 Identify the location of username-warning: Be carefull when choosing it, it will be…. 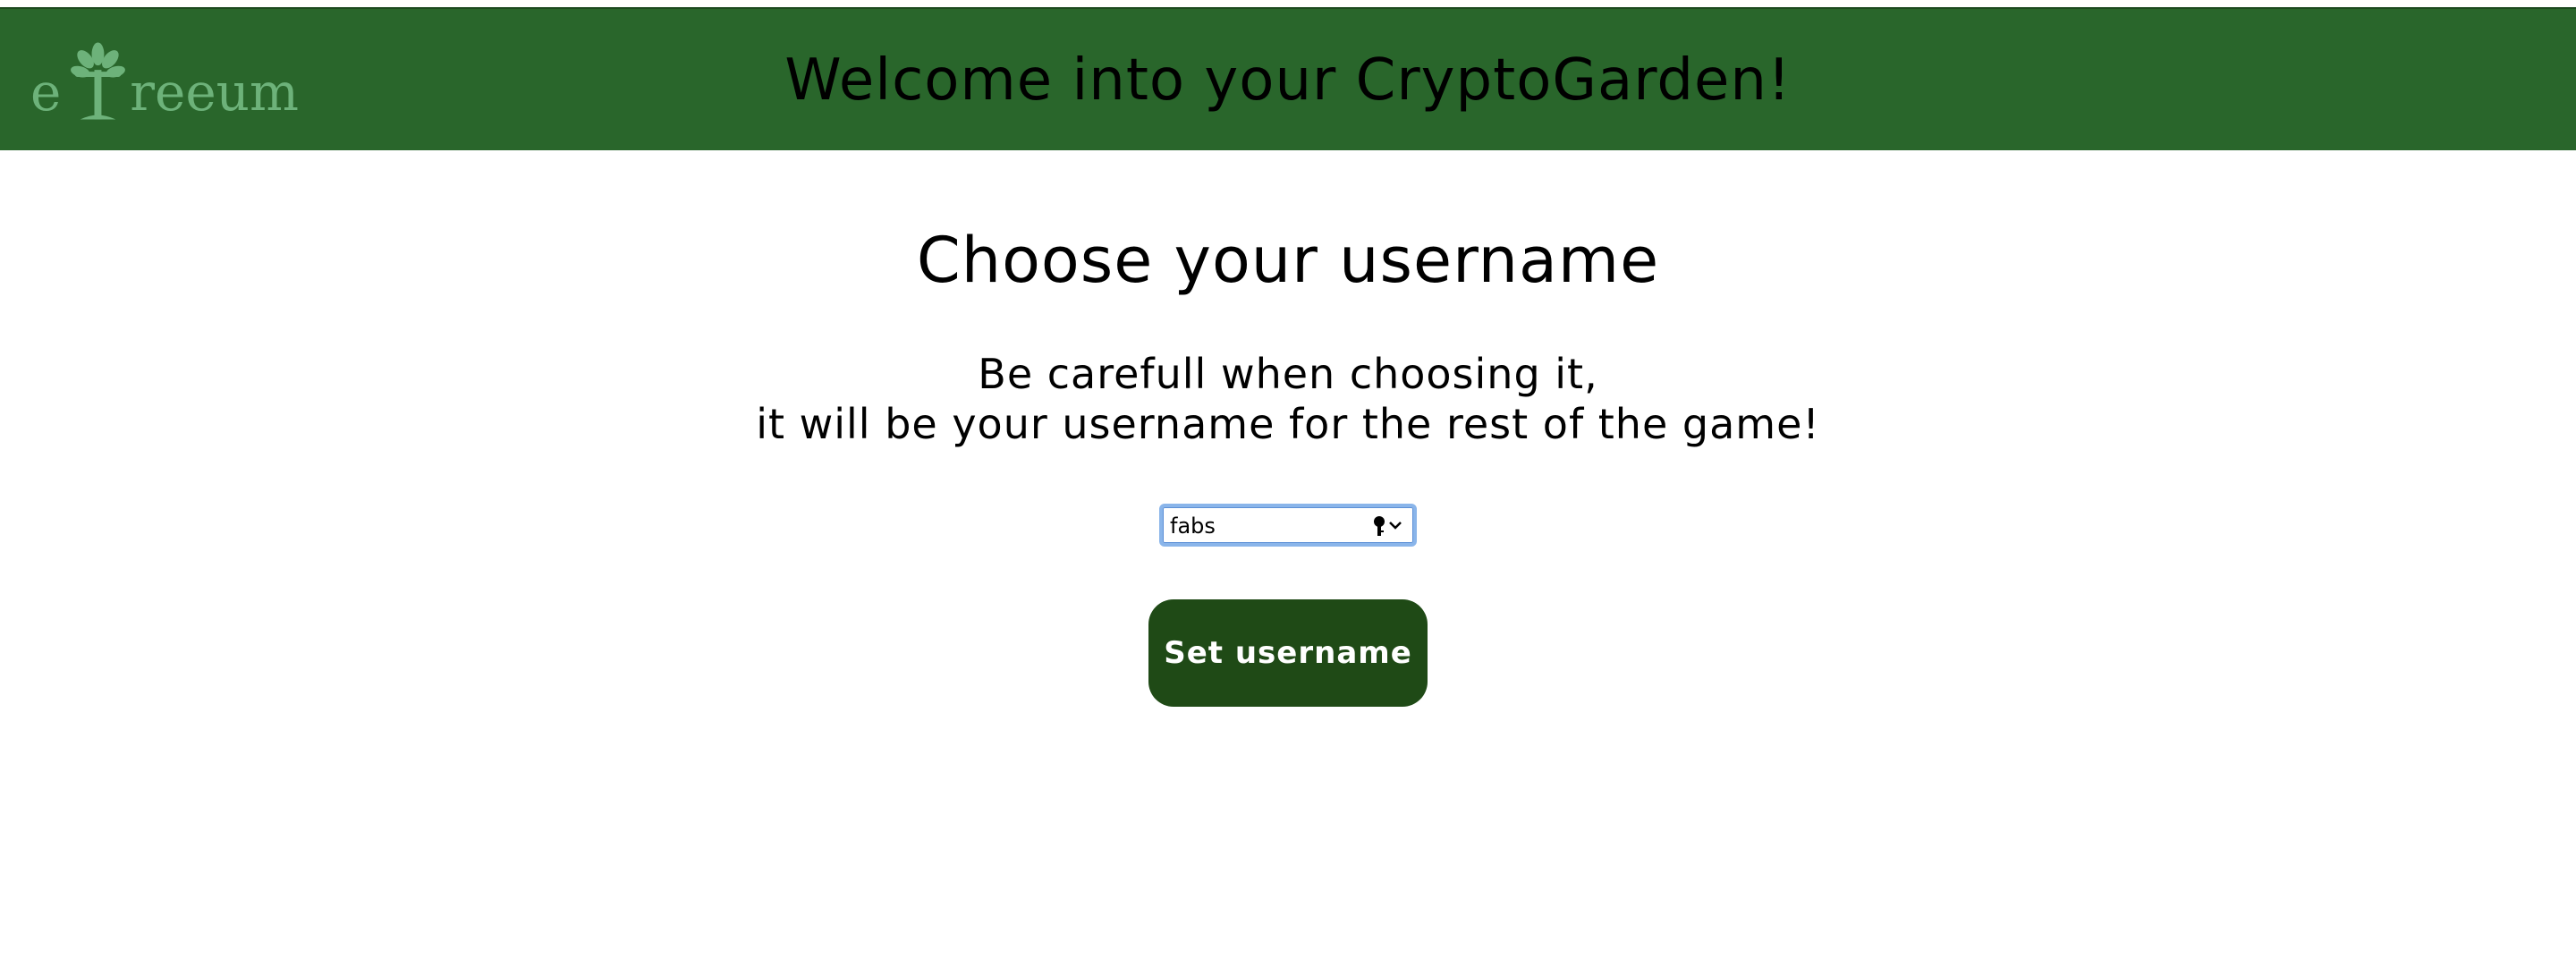
(1288, 399).